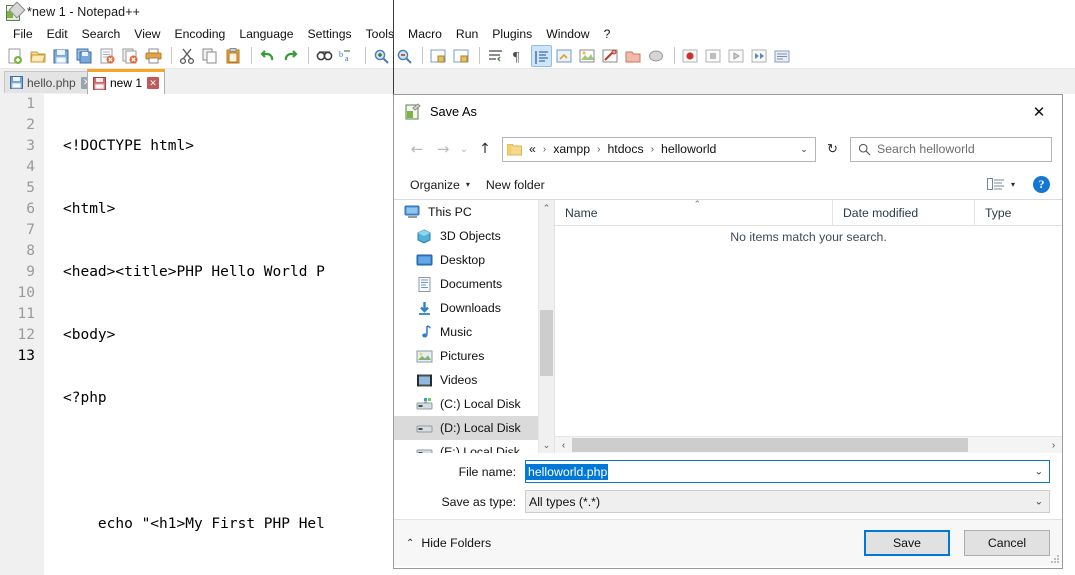  Describe the element at coordinates (474, 260) in the screenshot. I see `sidebar-item-desktop: Desktop` at that location.